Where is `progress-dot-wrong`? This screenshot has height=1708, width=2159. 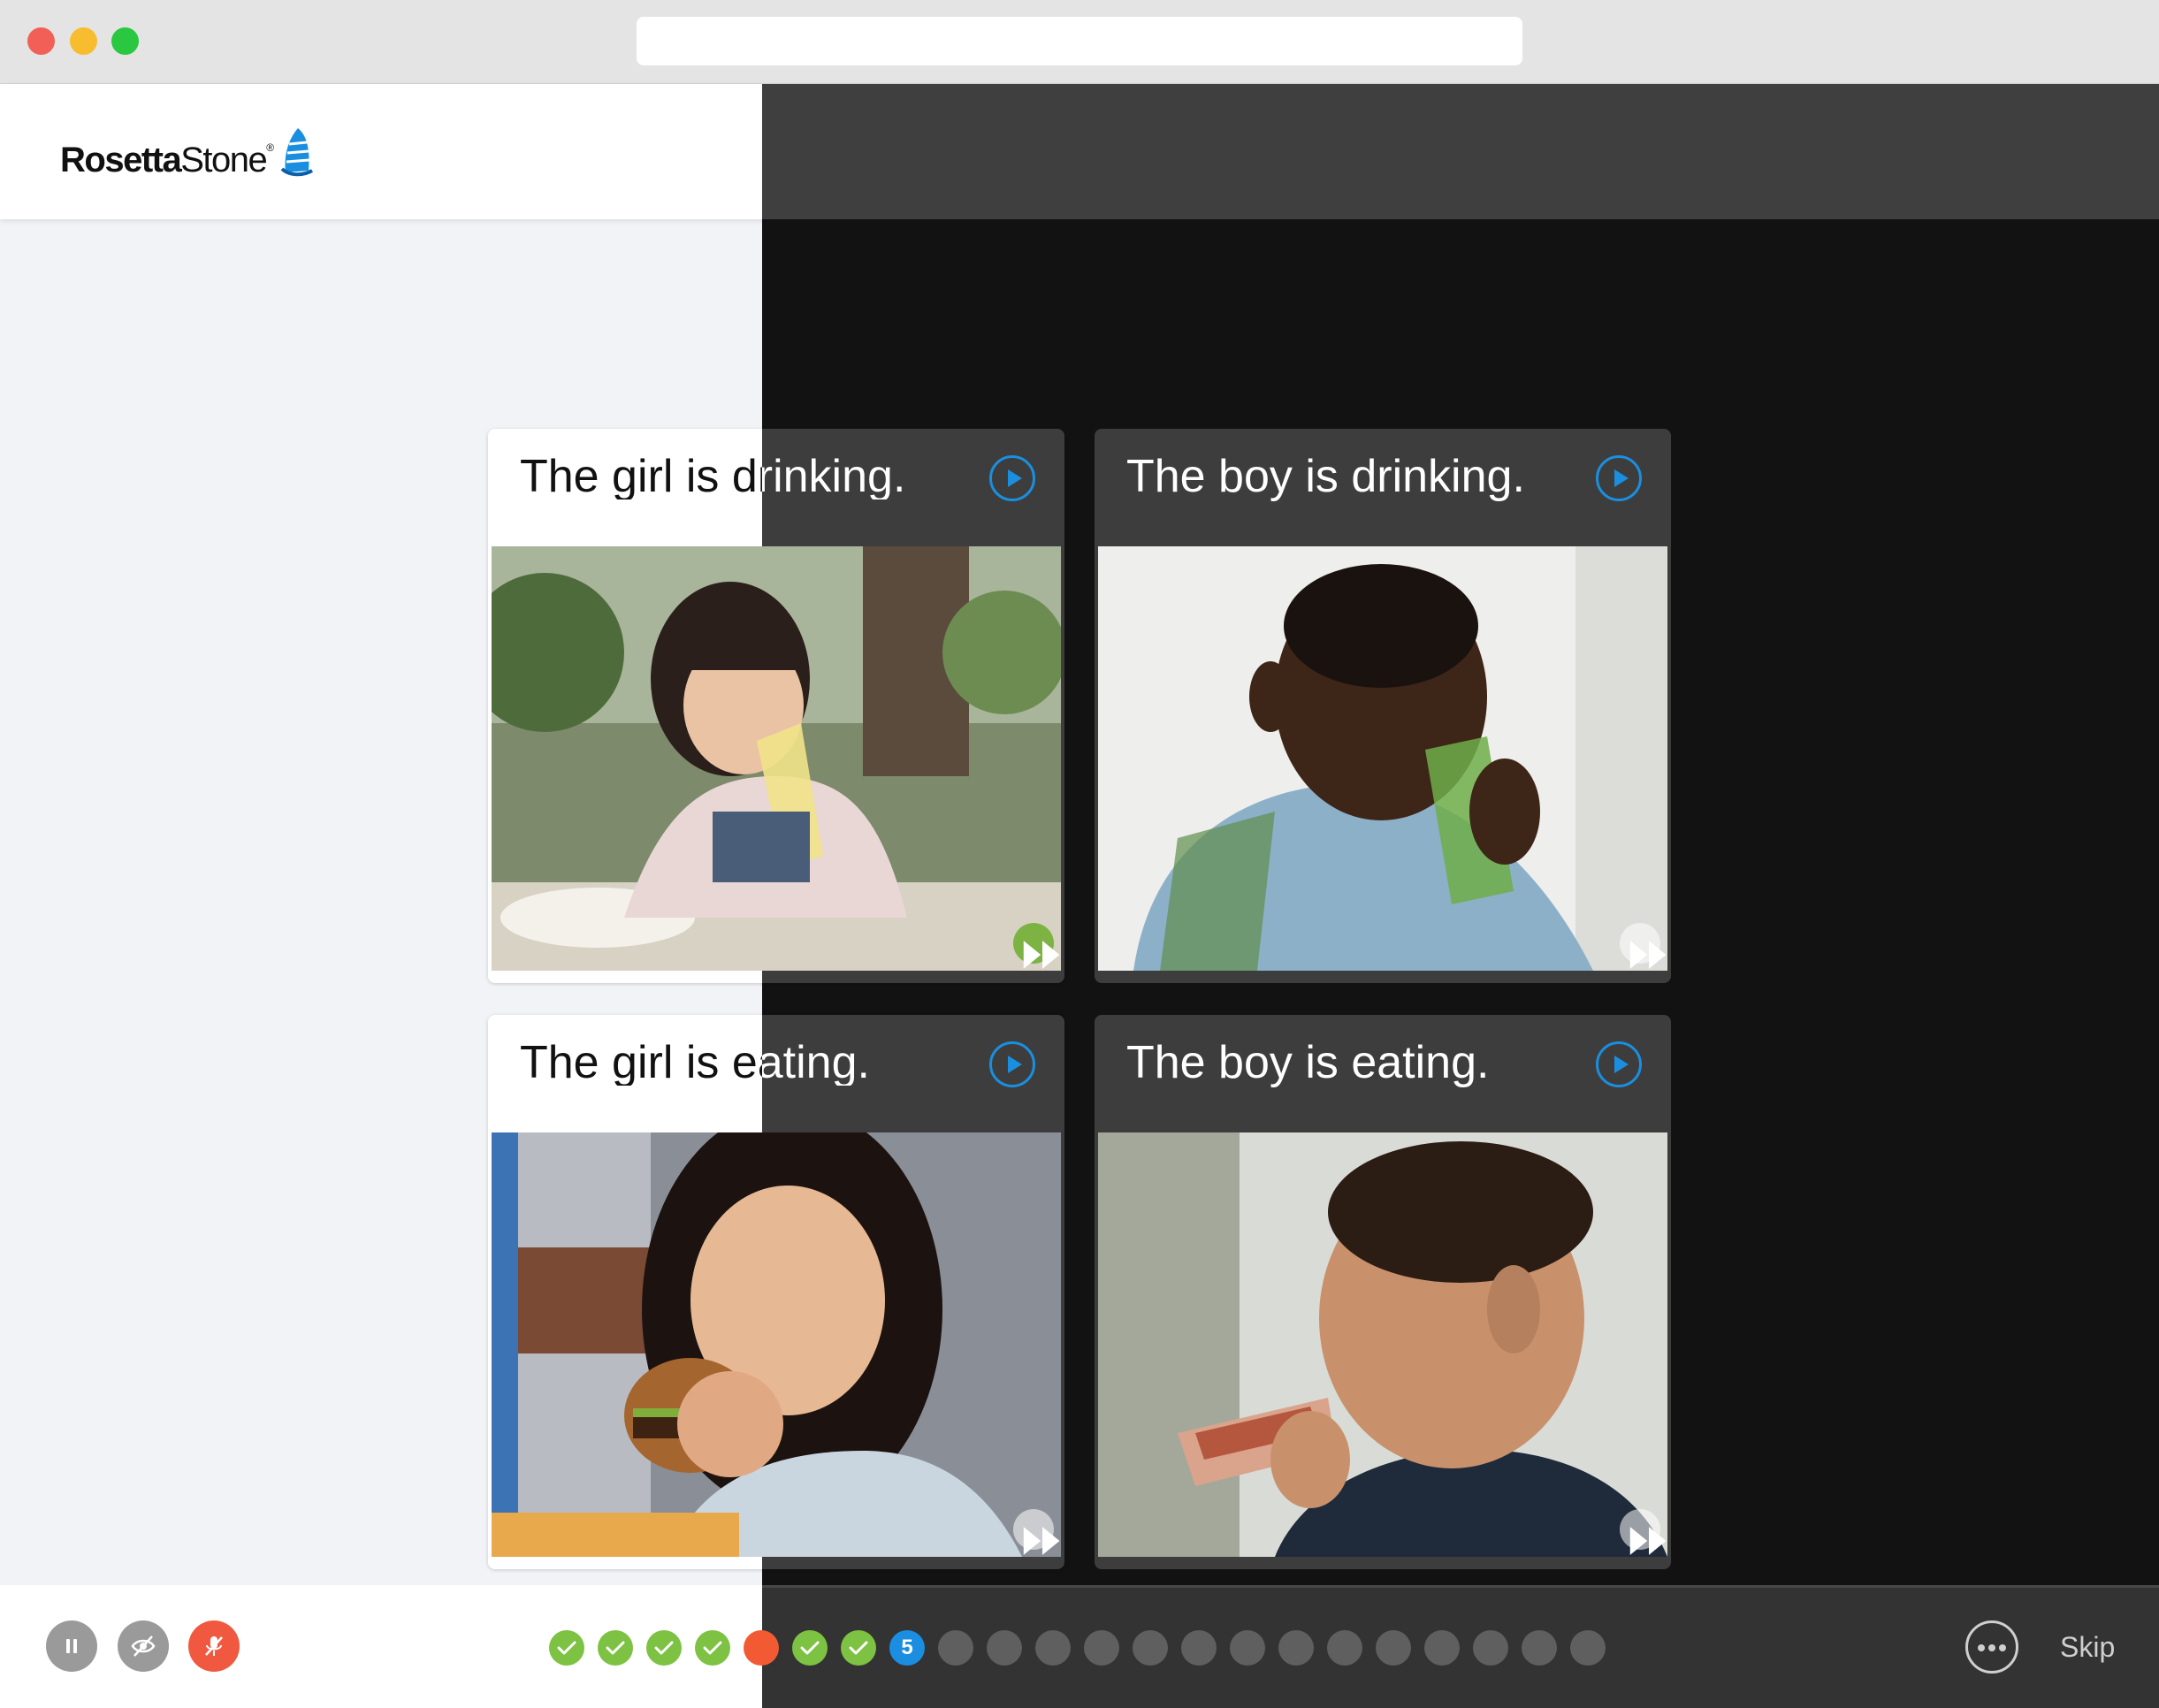
progress-dot-wrong is located at coordinates (761, 1648).